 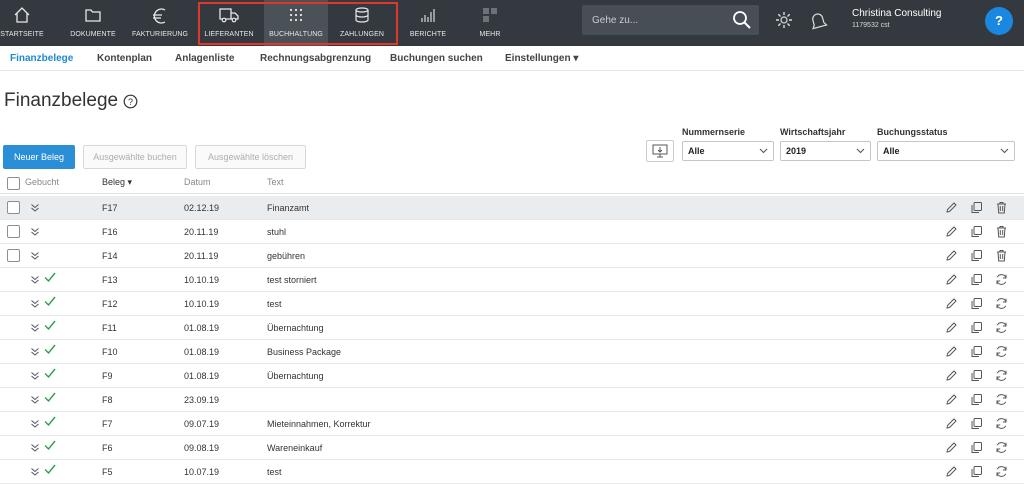 I want to click on header-datum: Datum, so click(x=197, y=182).